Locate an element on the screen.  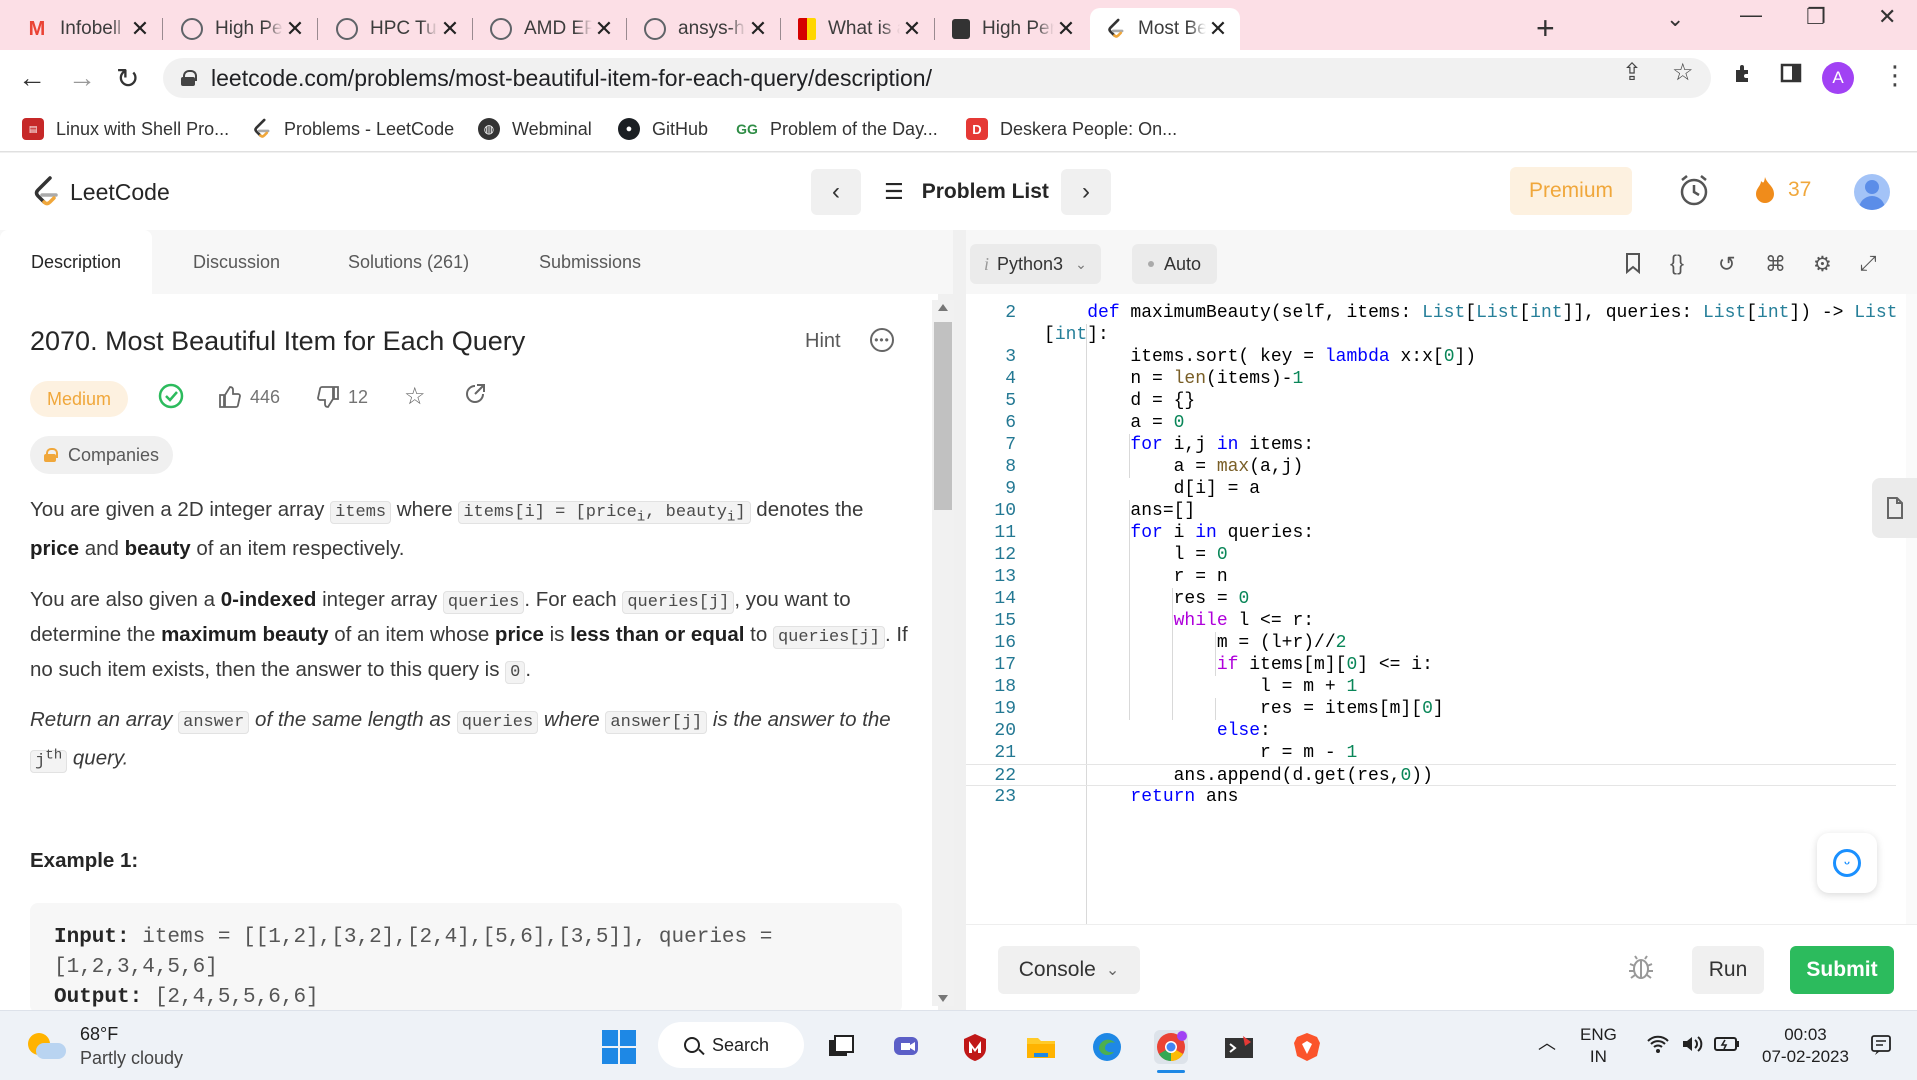
kebab-menu-icon: ⋮ is located at coordinates (1895, 75).